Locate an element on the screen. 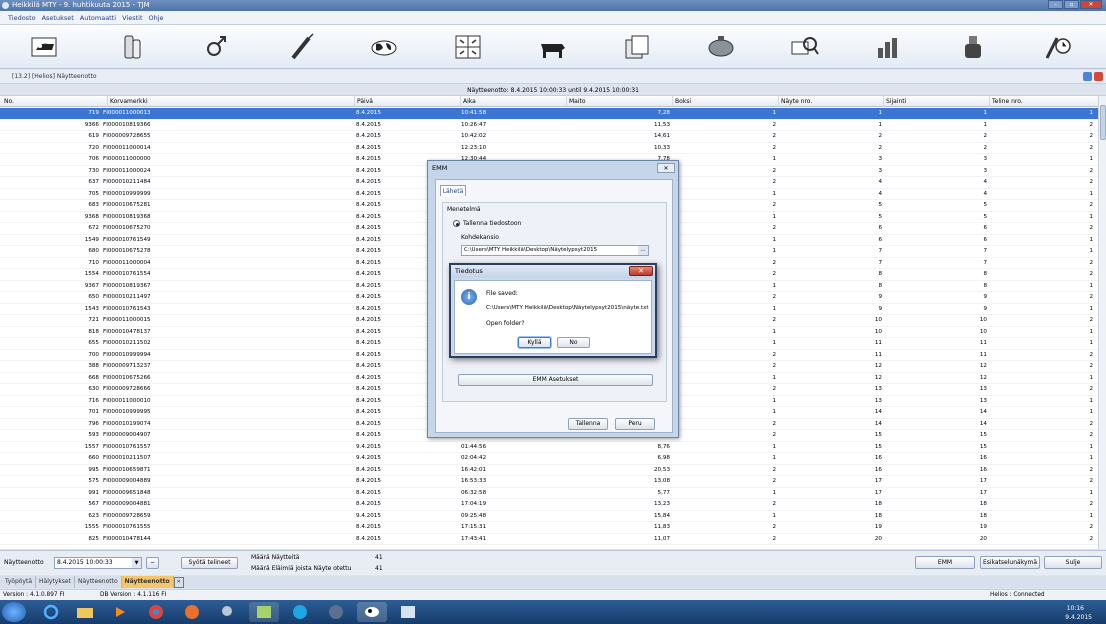 The image size is (1106, 624). start-button is located at coordinates (14, 612).